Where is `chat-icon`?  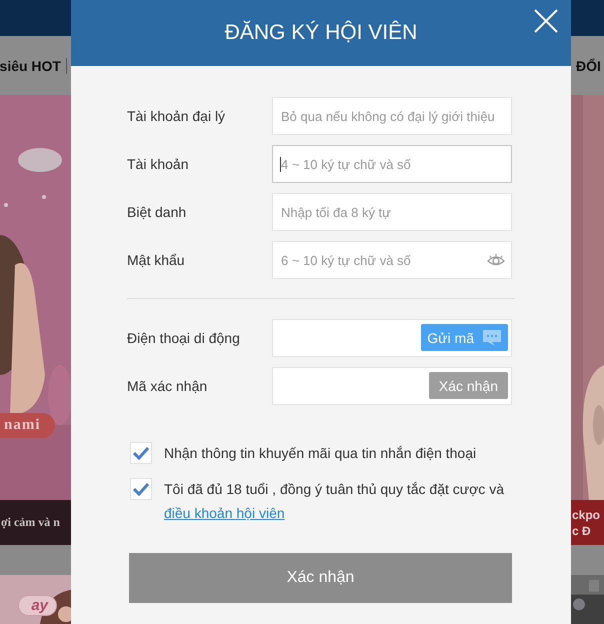 chat-icon is located at coordinates (492, 337).